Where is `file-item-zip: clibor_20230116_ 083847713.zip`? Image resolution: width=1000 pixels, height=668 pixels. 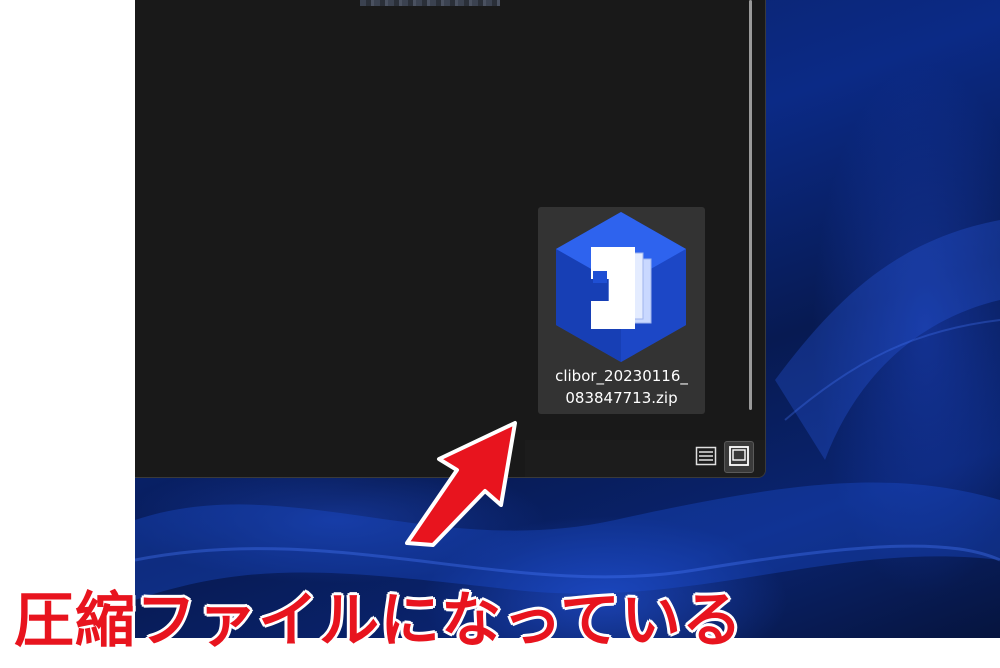
file-item-zip: clibor_20230116_ 083847713.zip is located at coordinates (621, 310).